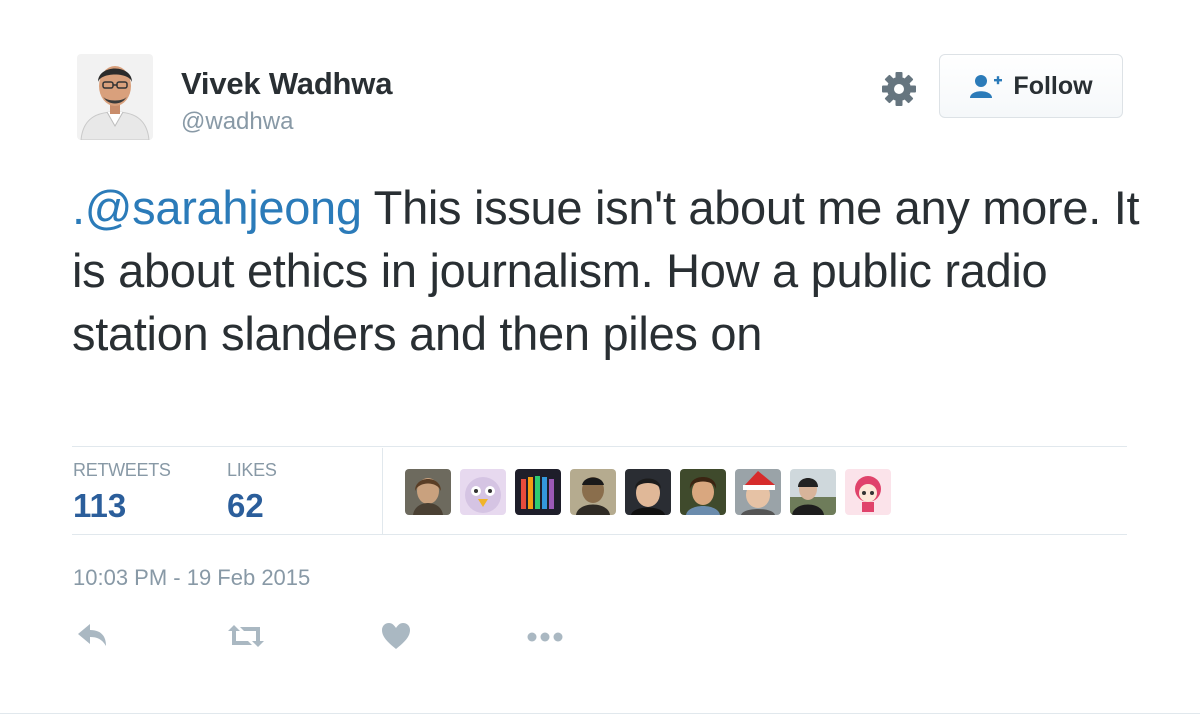 This screenshot has width=1200, height=717. I want to click on follow-button: Follow, so click(1031, 86).